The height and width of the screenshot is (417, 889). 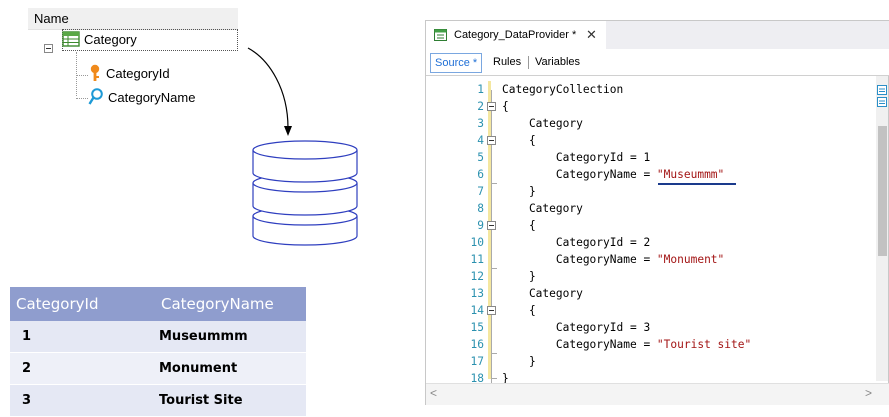 I want to click on vertical-scrollbar, so click(x=882, y=228).